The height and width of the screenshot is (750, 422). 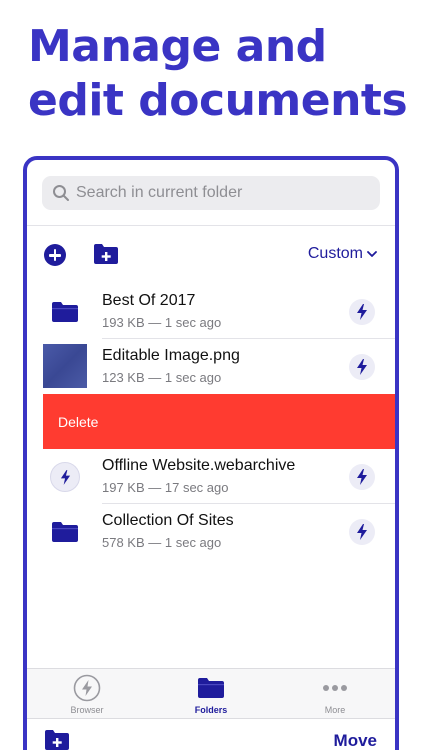 What do you see at coordinates (211, 255) in the screenshot?
I see `file-toolbar: Custom` at bounding box center [211, 255].